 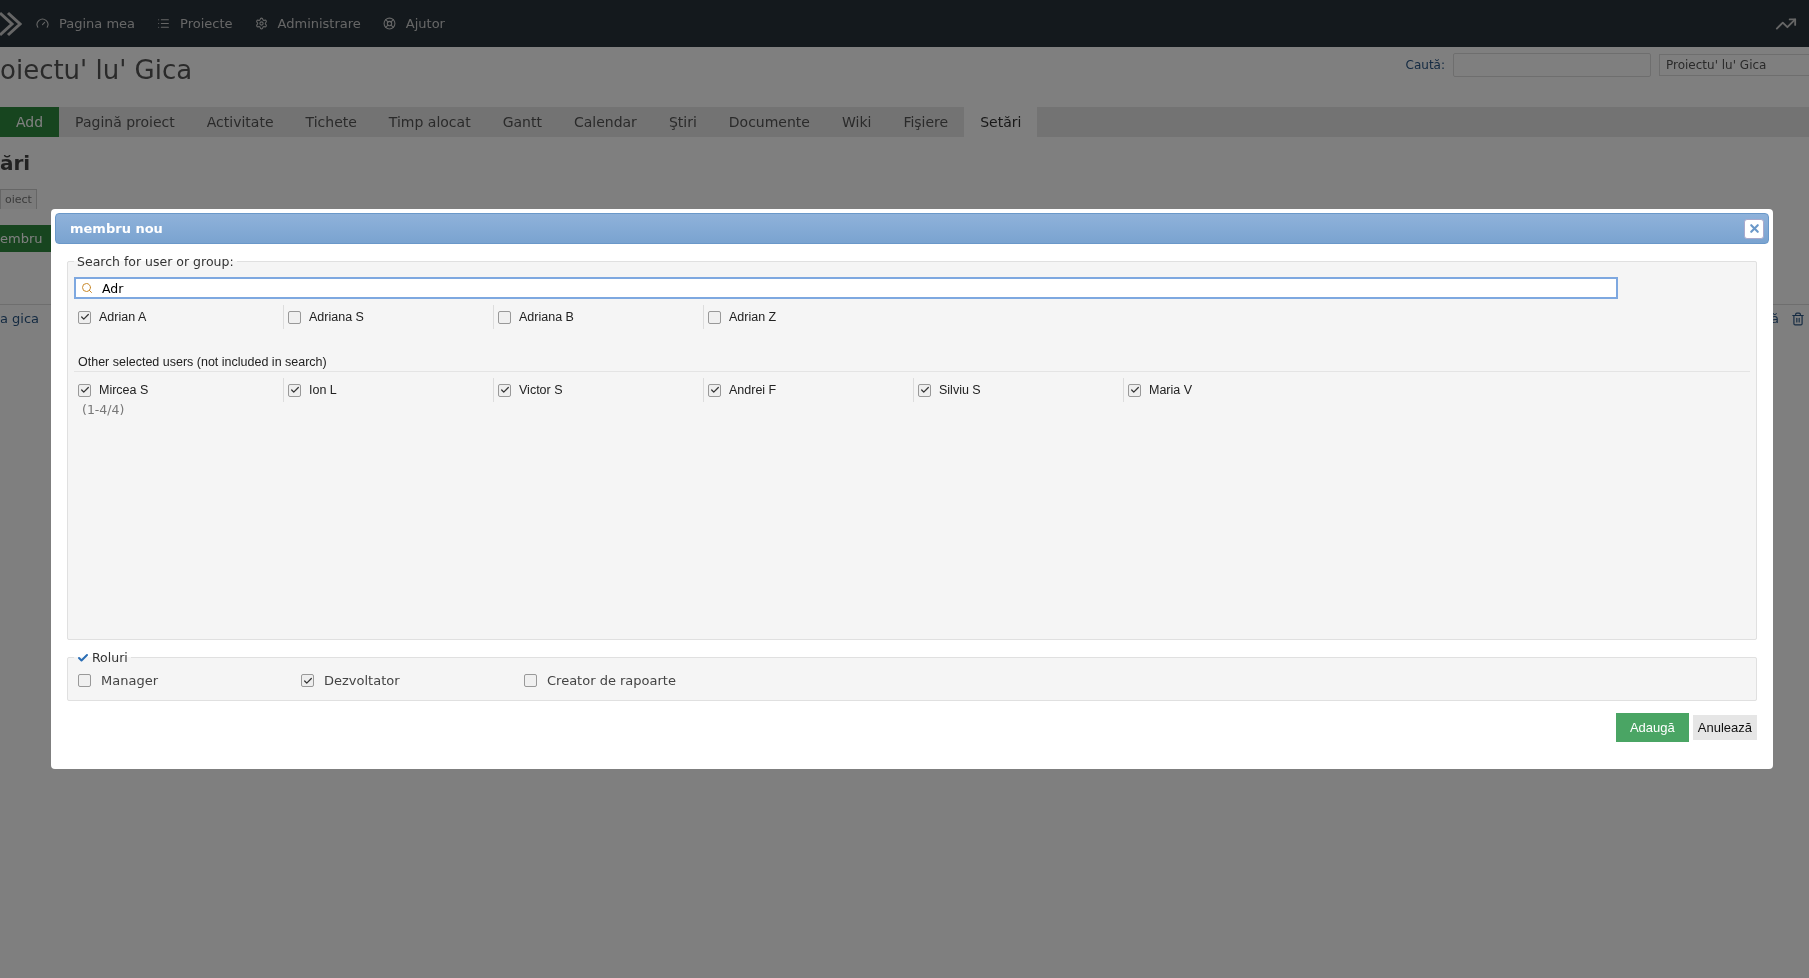 I want to click on tab: Activitate, so click(x=240, y=122).